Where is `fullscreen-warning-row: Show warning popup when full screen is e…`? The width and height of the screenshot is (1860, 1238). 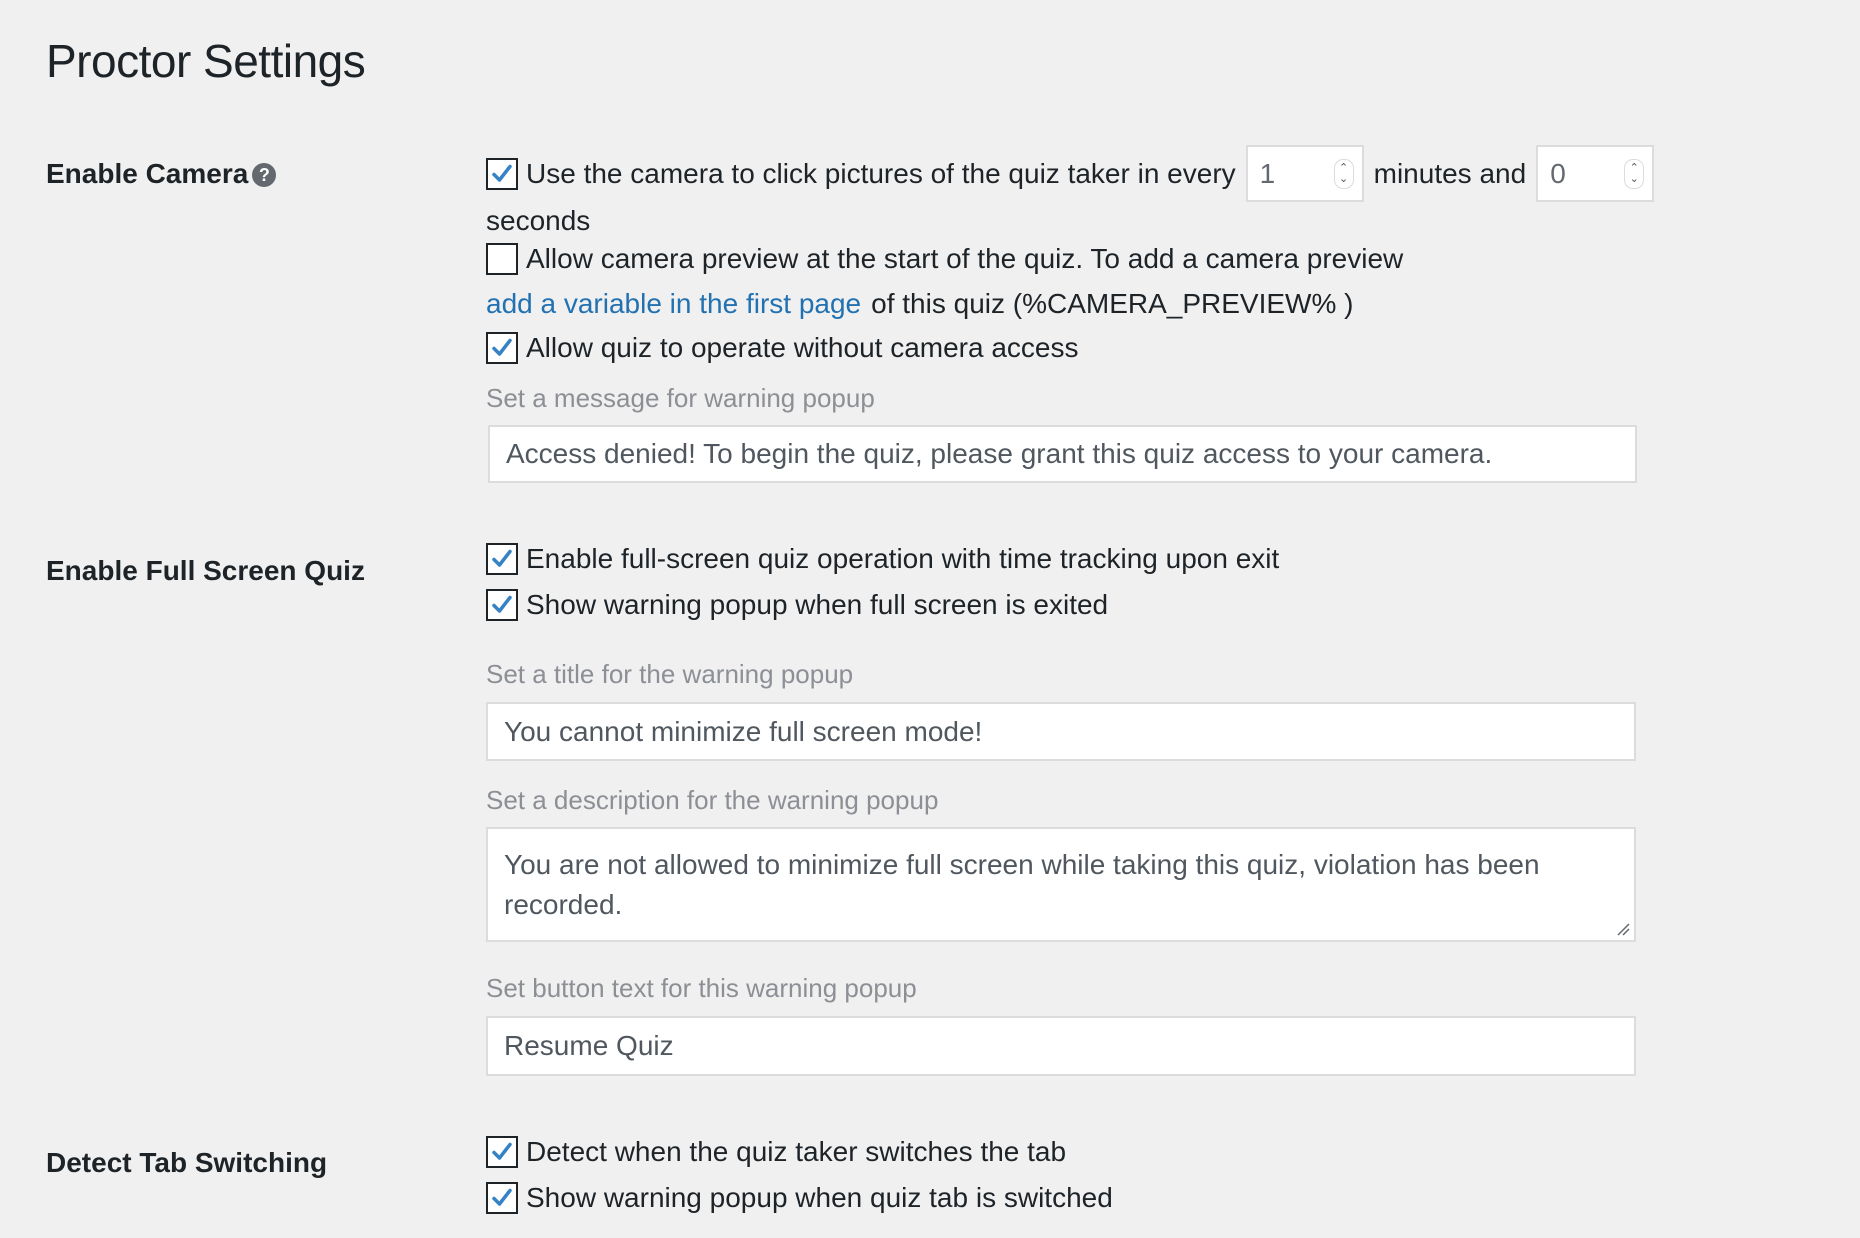 fullscreen-warning-row: Show warning popup when full screen is e… is located at coordinates (797, 605).